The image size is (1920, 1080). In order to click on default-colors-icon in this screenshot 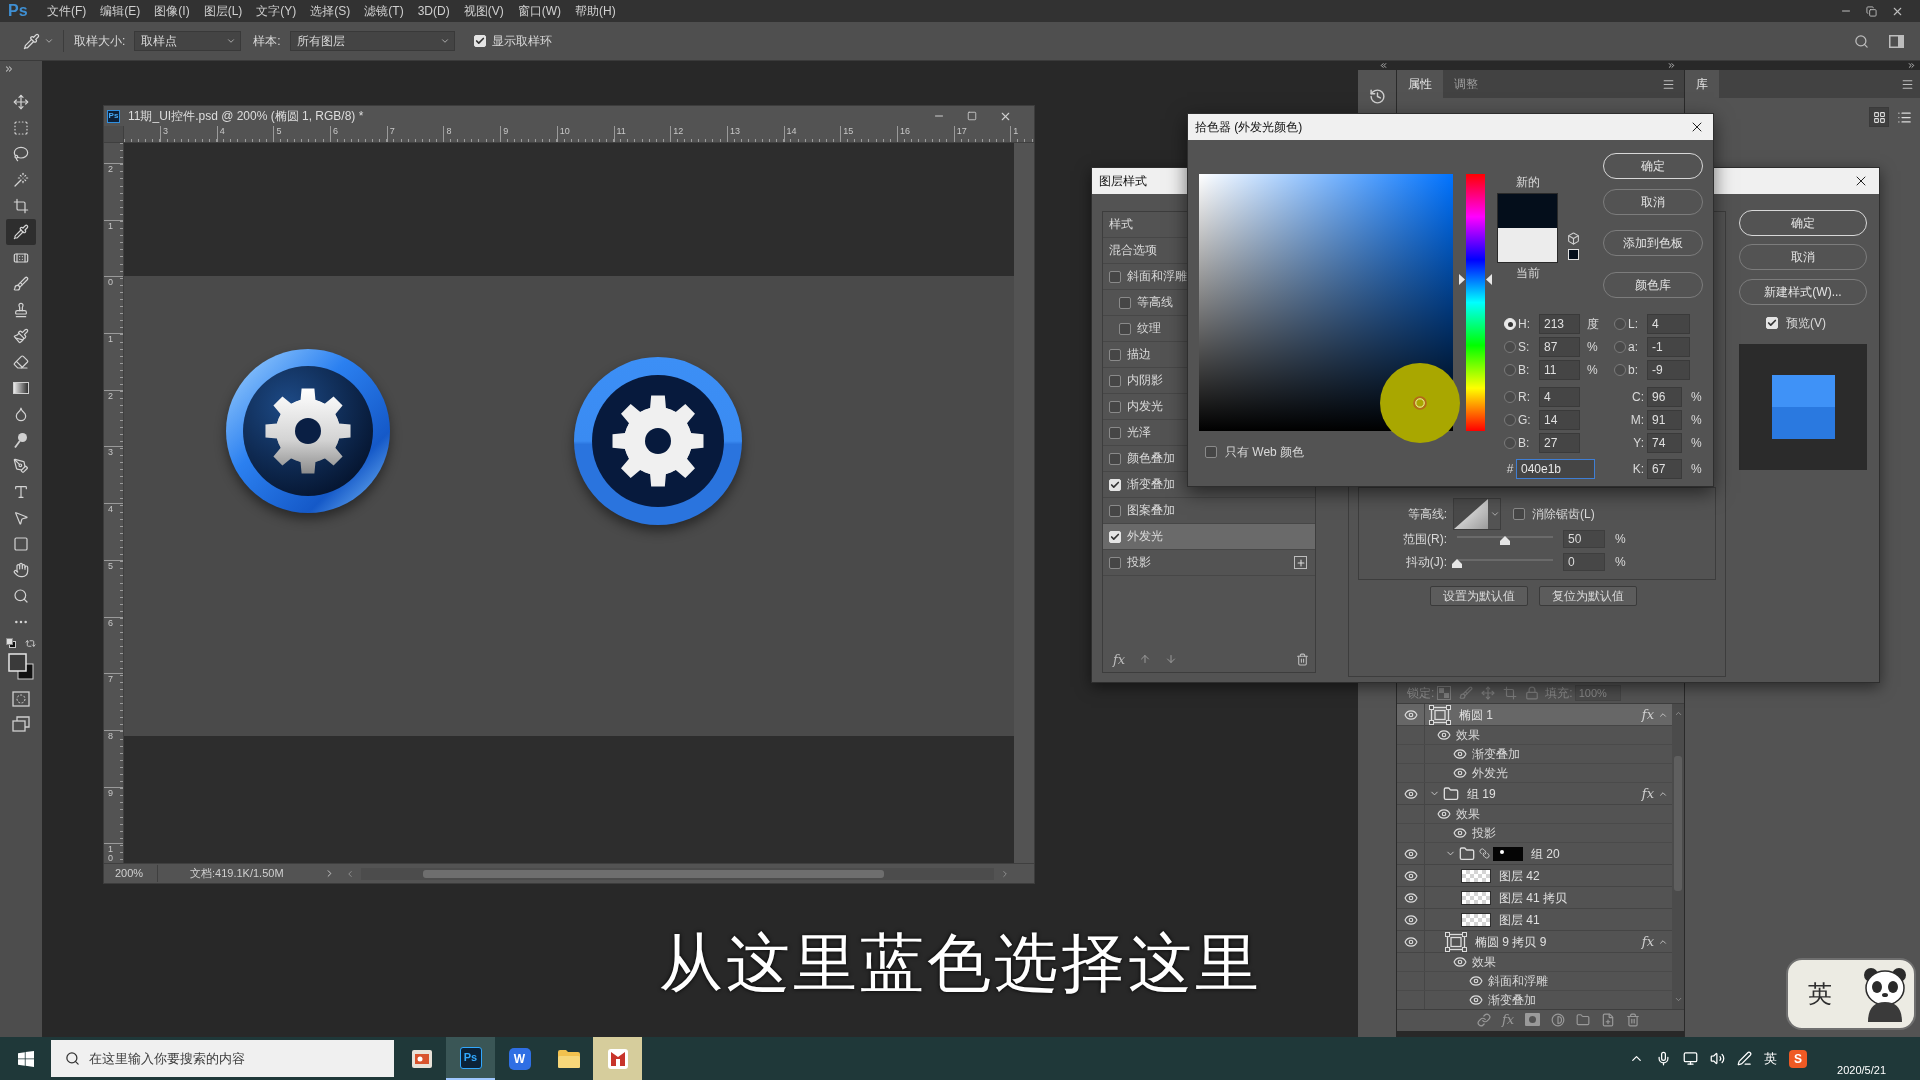, I will do `click(11, 643)`.